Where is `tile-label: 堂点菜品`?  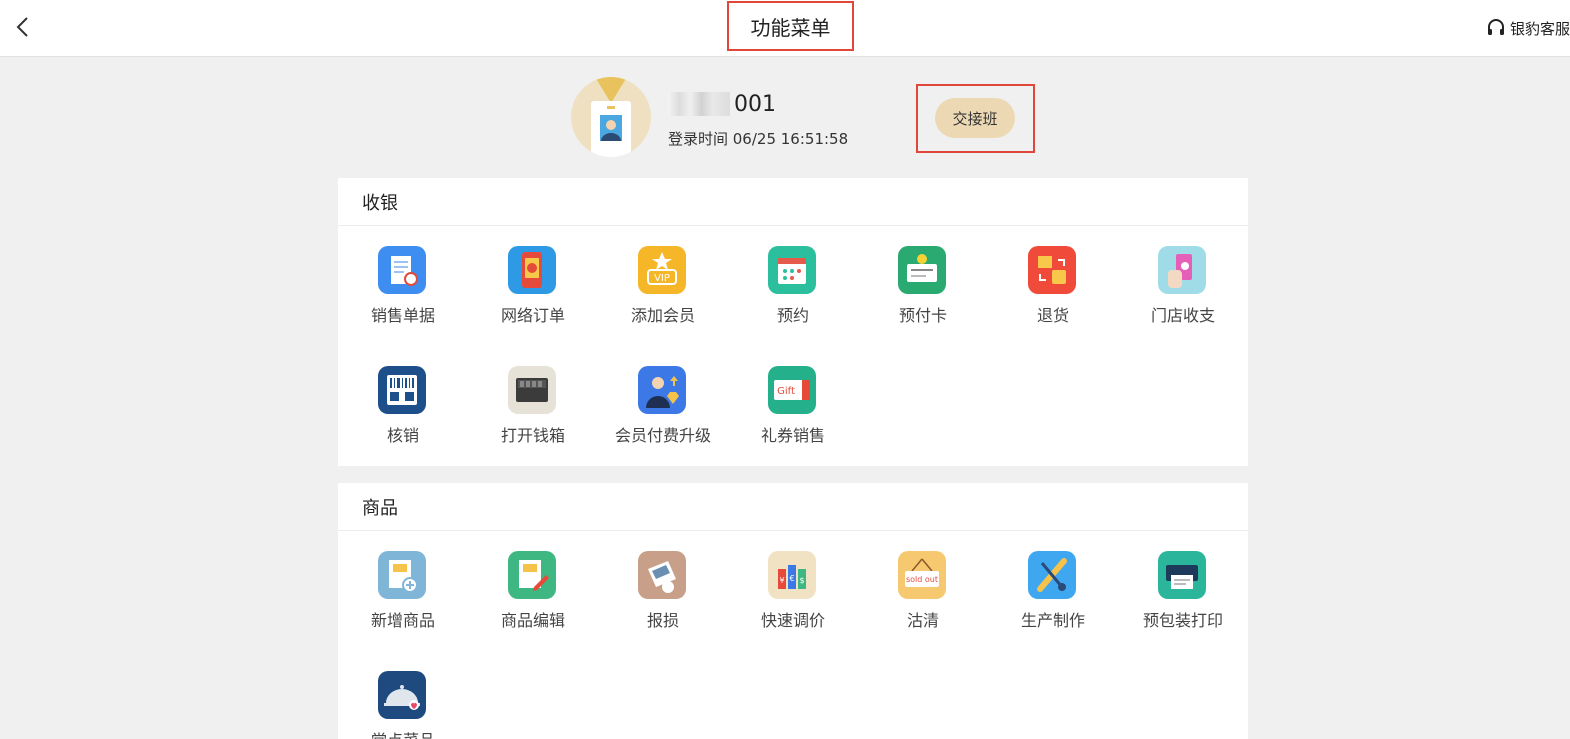
tile-label: 堂点菜品 is located at coordinates (403, 733).